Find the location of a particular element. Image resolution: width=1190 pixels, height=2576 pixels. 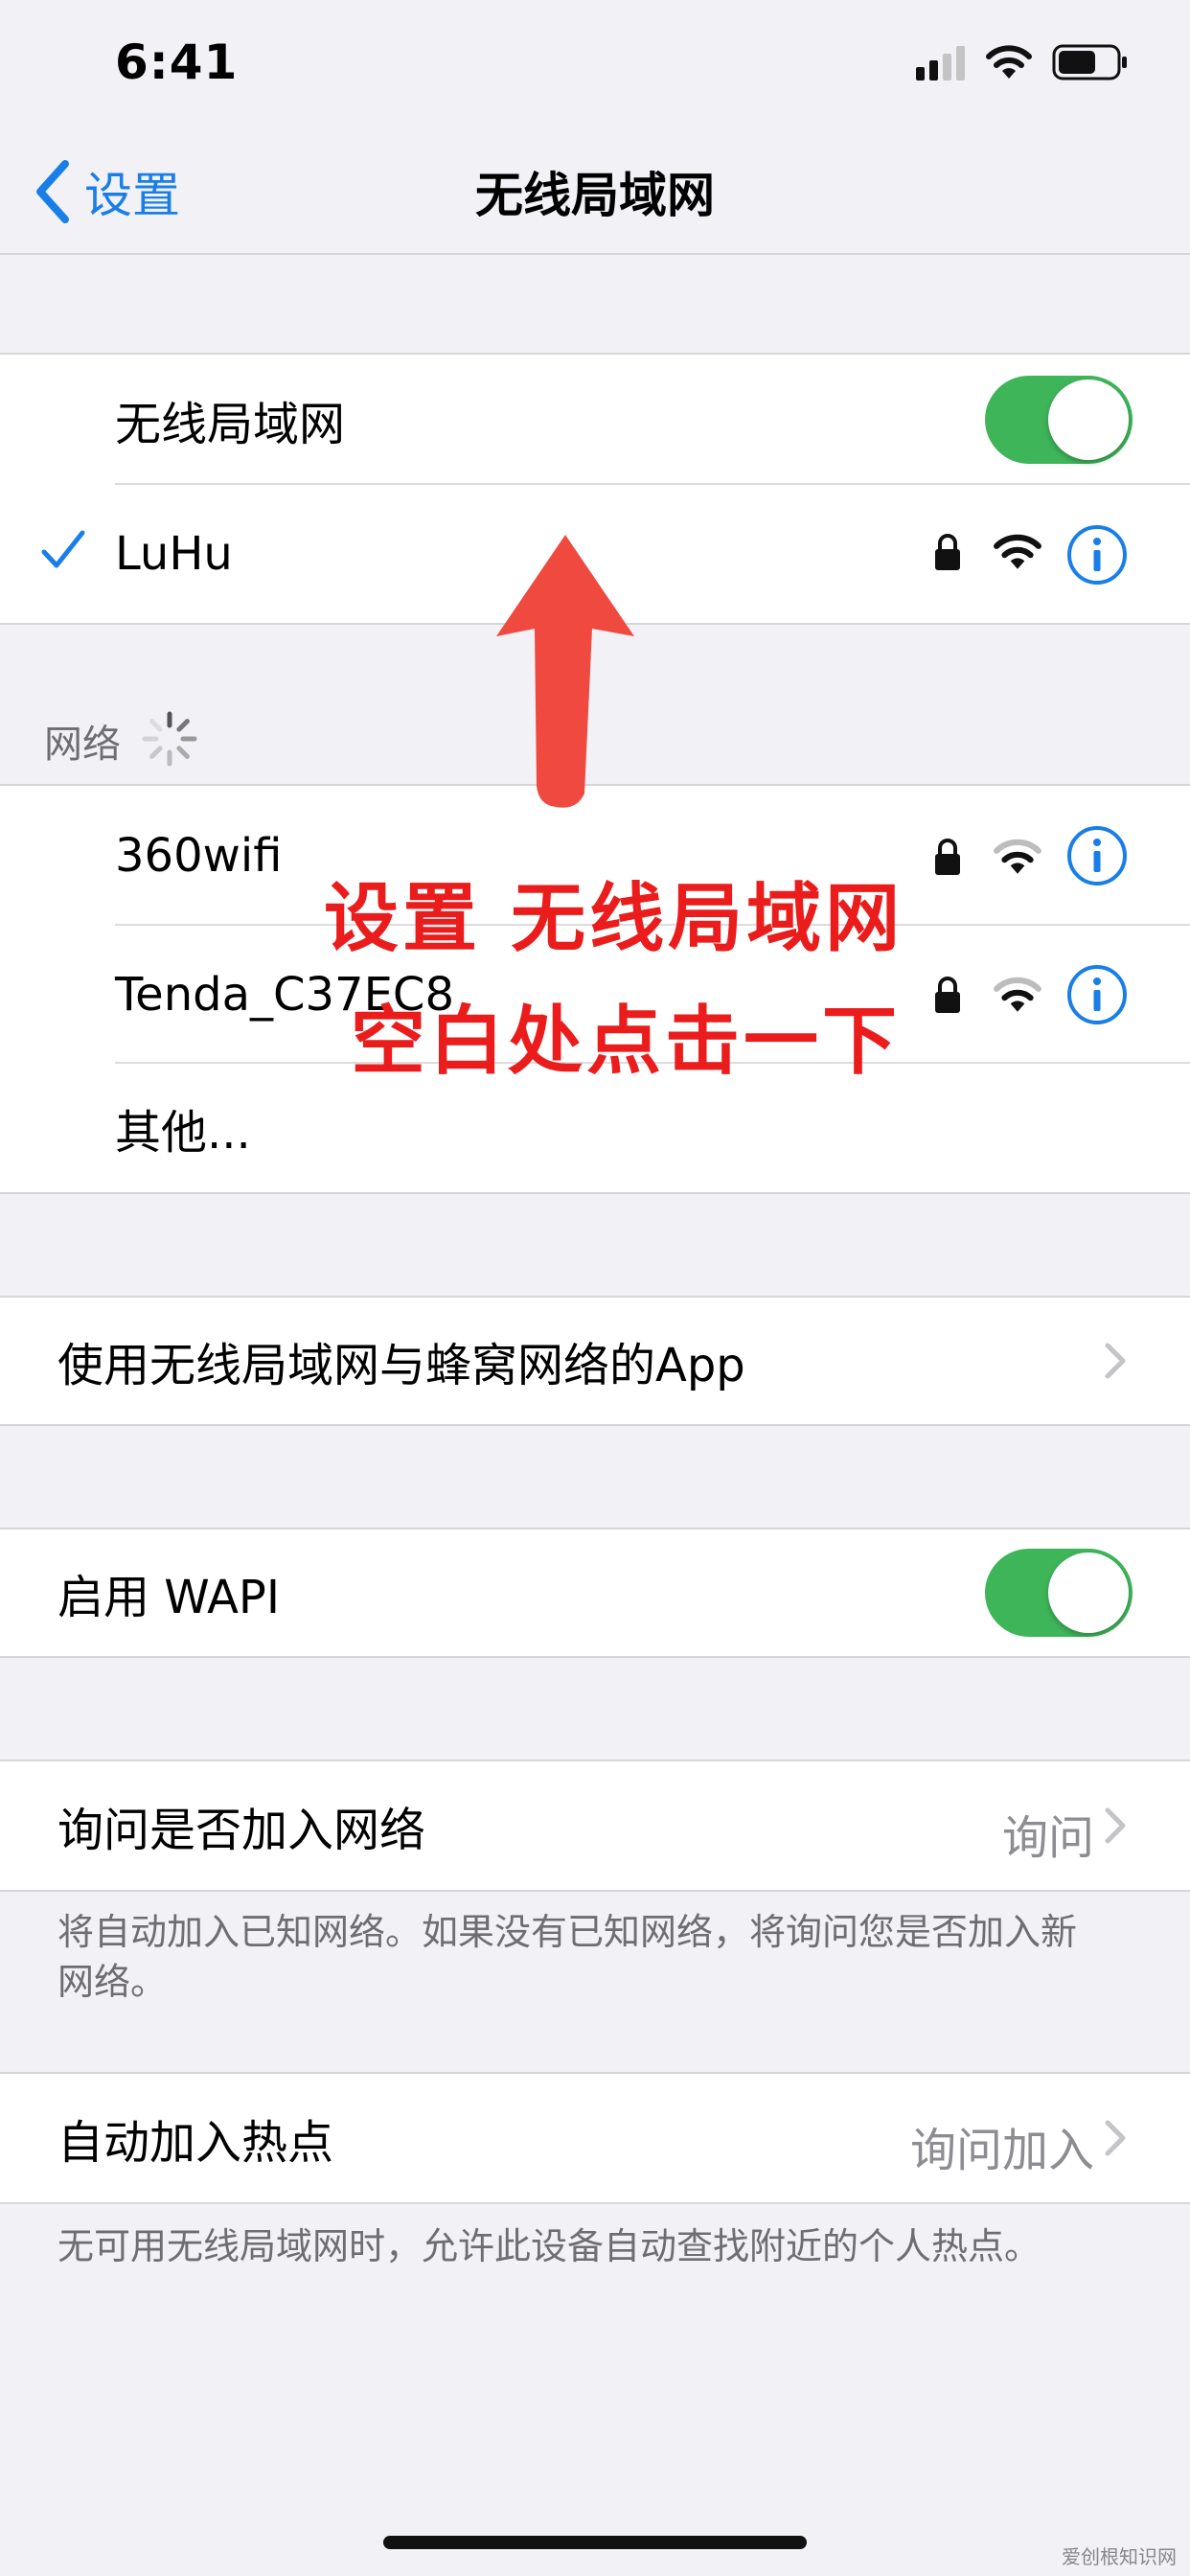

networks-section-title: 网络 is located at coordinates (83, 745).